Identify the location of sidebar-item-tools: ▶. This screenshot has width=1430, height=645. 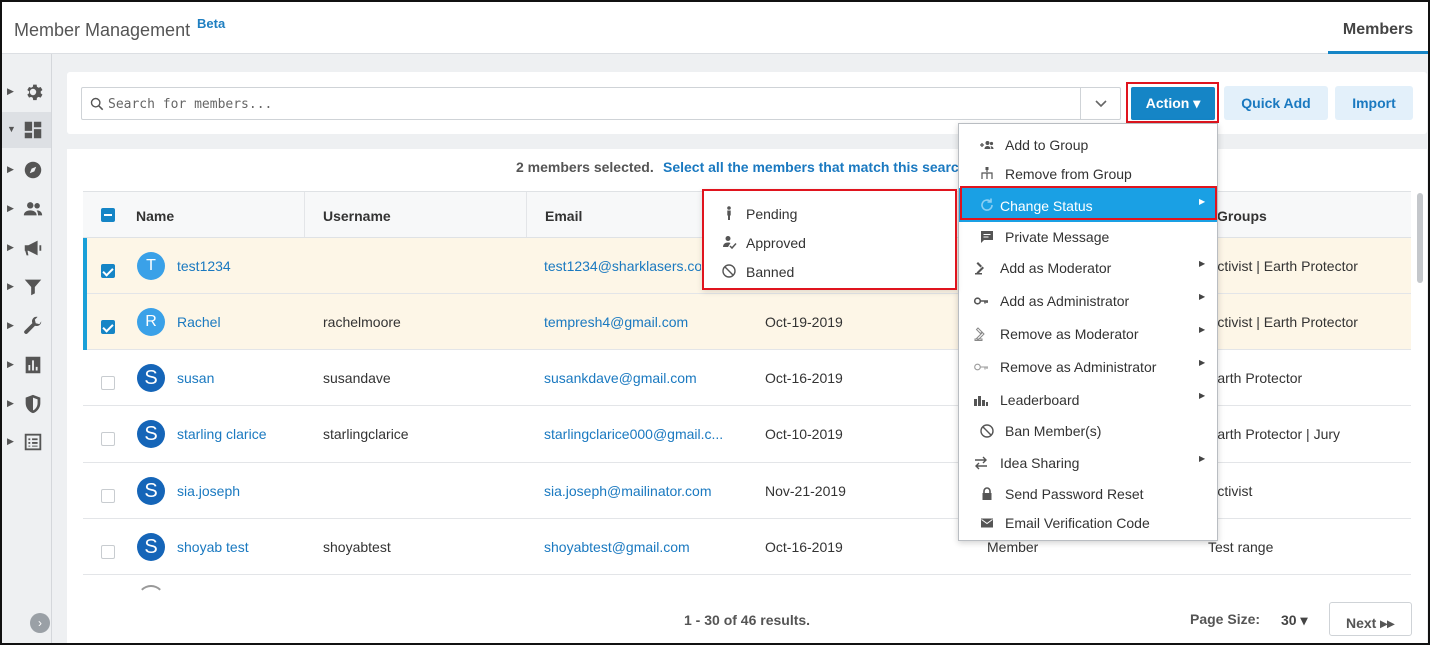
(26, 326).